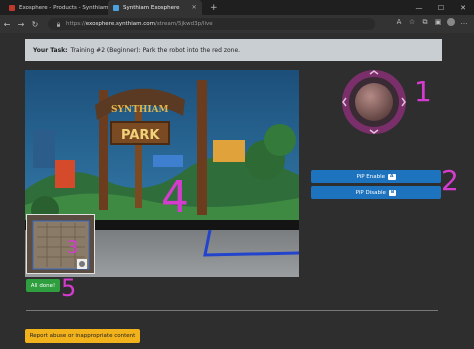  I want to click on joystick-graphic, so click(374, 102).